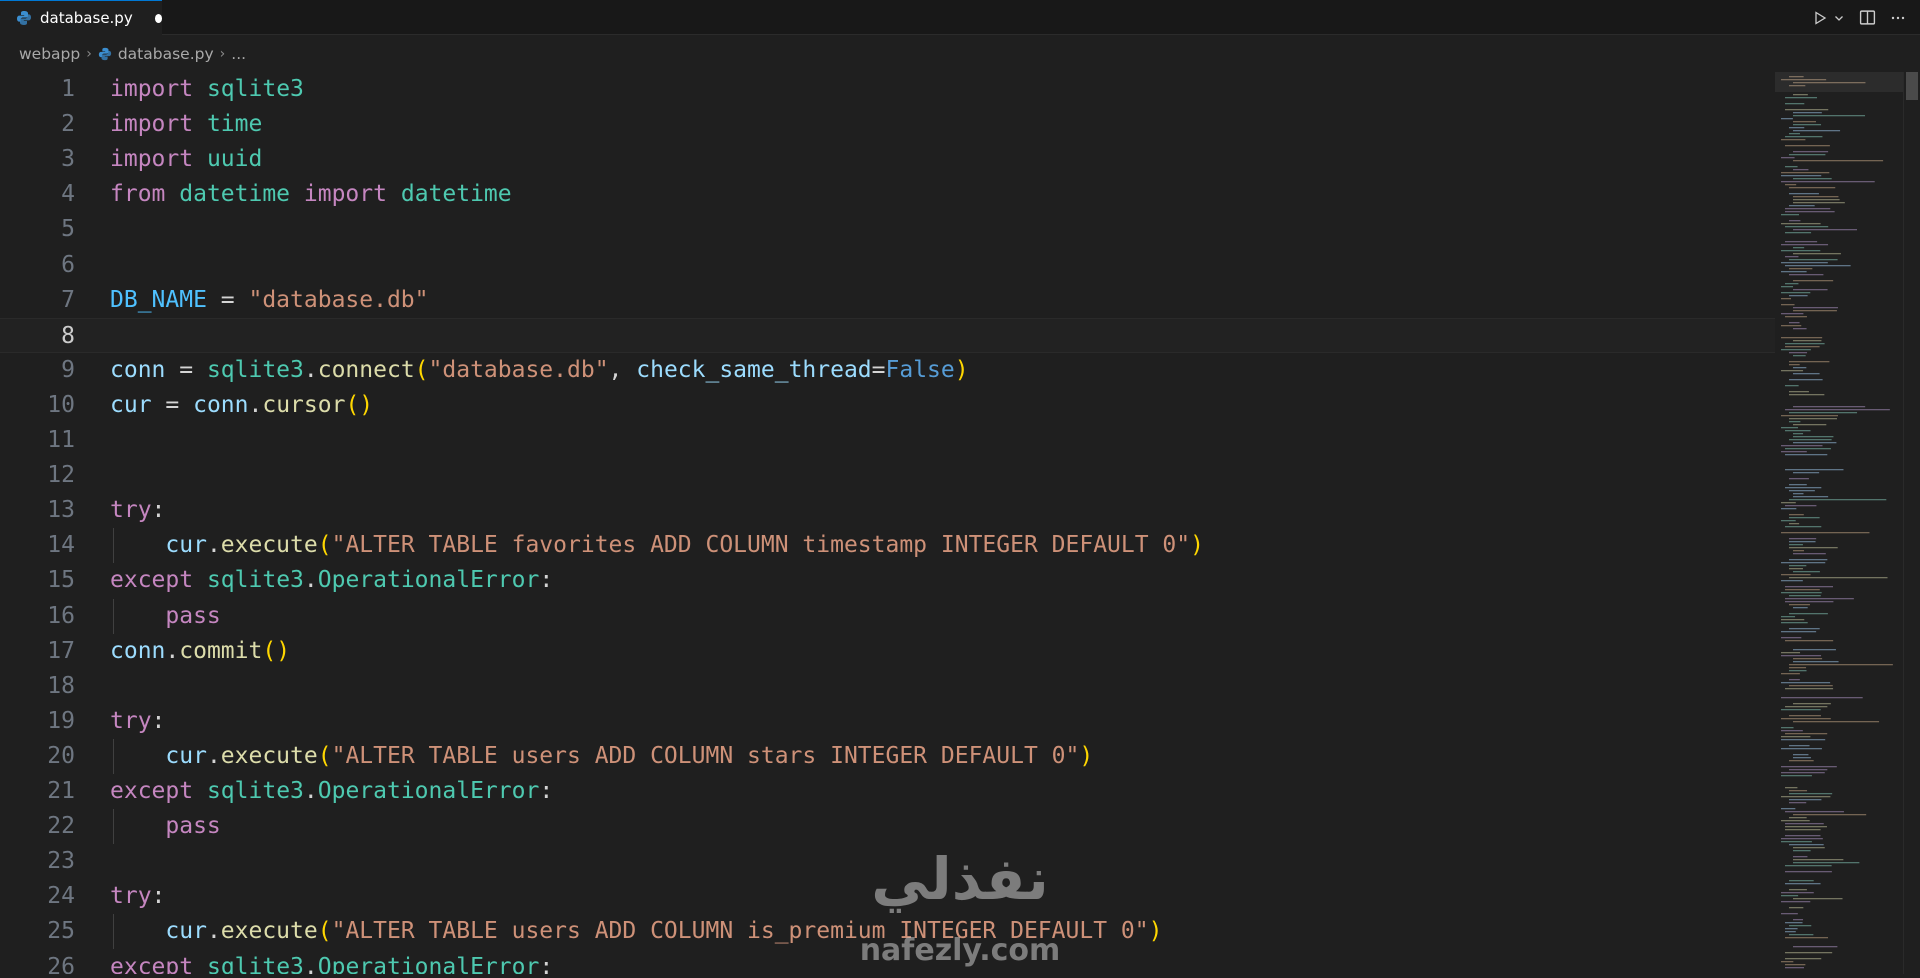 This screenshot has width=1920, height=978. What do you see at coordinates (1828, 18) in the screenshot?
I see `run-button` at bounding box center [1828, 18].